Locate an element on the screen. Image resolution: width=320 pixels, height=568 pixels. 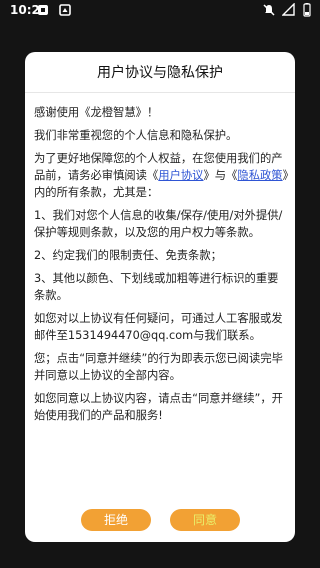
battery-icon is located at coordinates (307, 10).